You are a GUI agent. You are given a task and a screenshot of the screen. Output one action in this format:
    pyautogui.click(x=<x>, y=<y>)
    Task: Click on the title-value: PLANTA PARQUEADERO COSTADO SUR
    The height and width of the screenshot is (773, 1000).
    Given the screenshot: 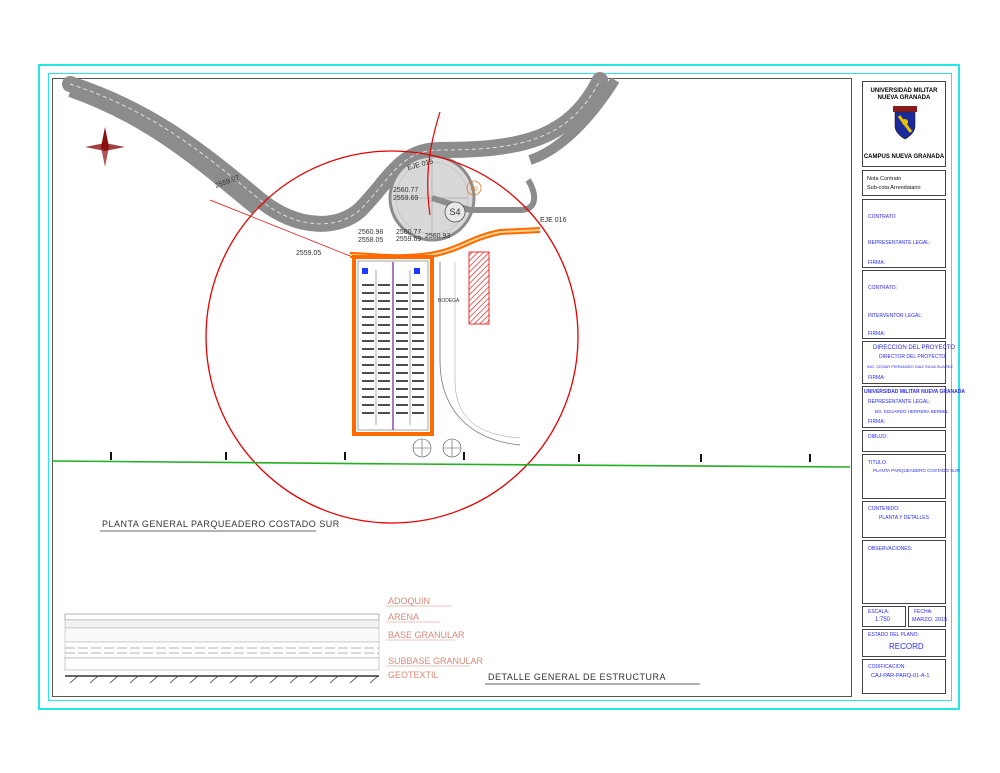 What is the action you would take?
    pyautogui.click(x=916, y=470)
    